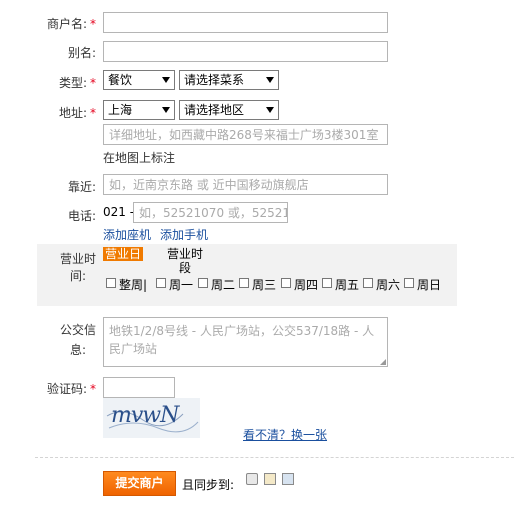 Image resolution: width=514 pixels, height=513 pixels. I want to click on category-select-value: 餐饮, so click(120, 80).